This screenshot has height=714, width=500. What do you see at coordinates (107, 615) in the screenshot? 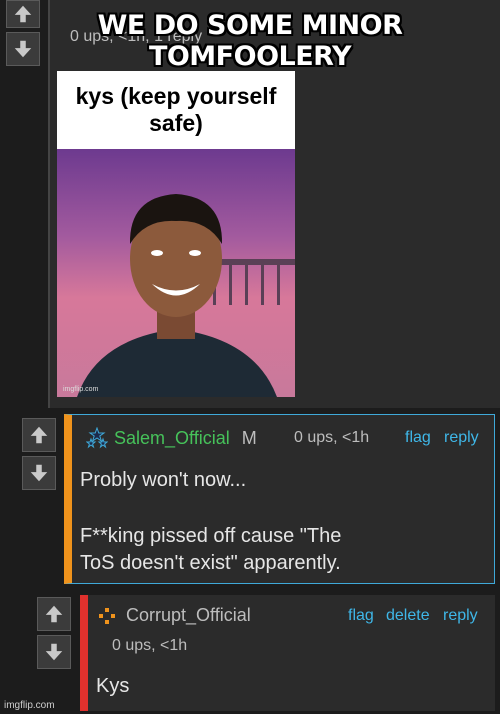
I see `dots-icon` at bounding box center [107, 615].